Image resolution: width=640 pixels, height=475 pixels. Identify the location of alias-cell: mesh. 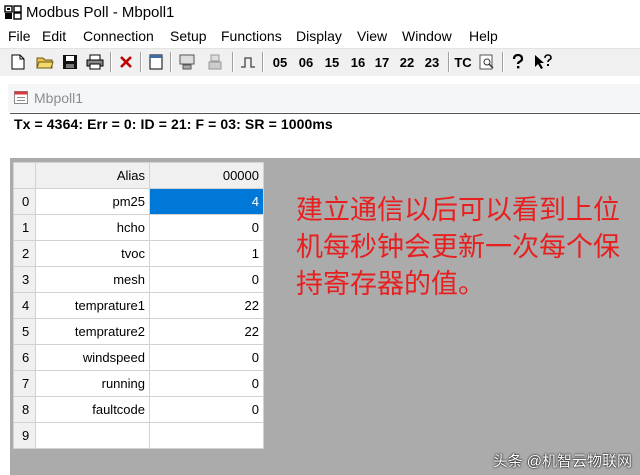
(92, 279).